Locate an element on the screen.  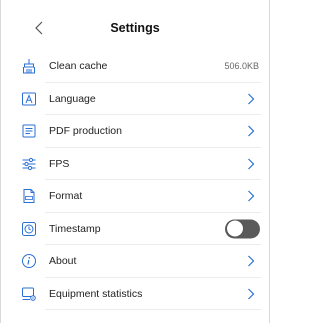
setting-label: About is located at coordinates (63, 261).